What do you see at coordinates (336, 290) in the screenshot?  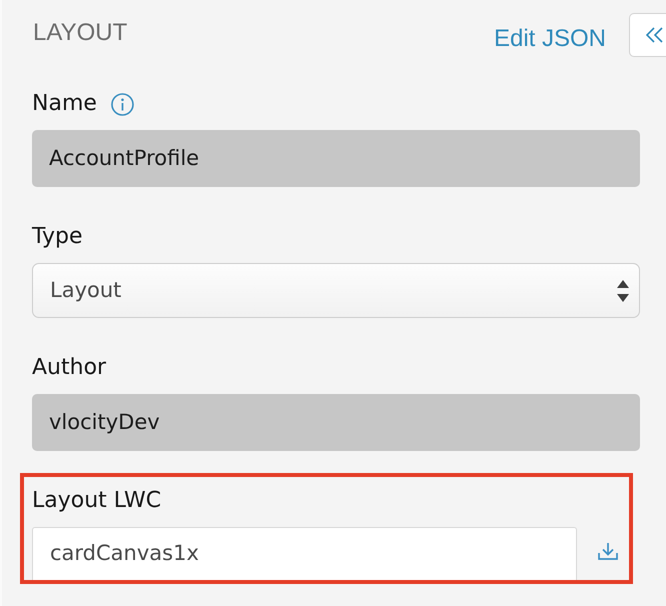 I see `type-select: Layout` at bounding box center [336, 290].